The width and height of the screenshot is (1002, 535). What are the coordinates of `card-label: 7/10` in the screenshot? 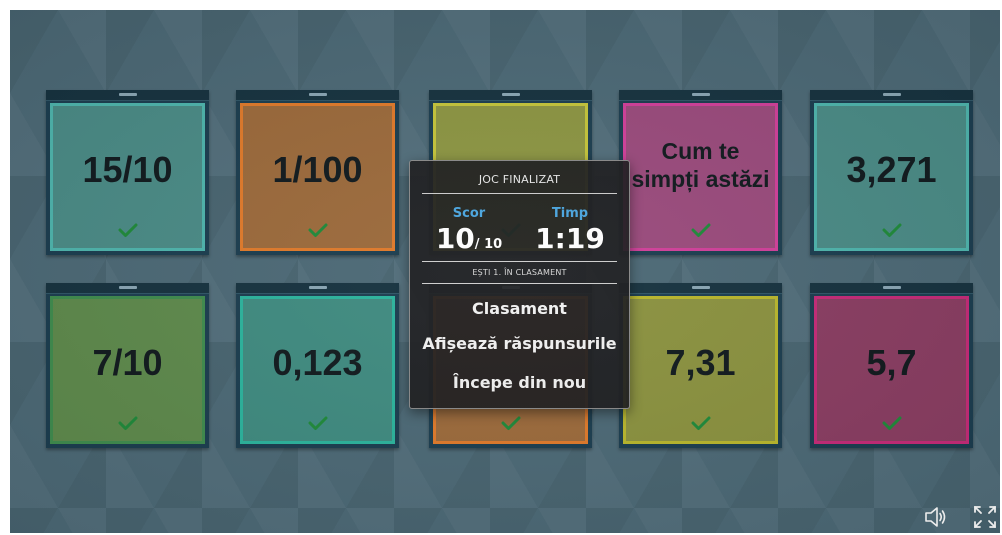 It's located at (127, 362).